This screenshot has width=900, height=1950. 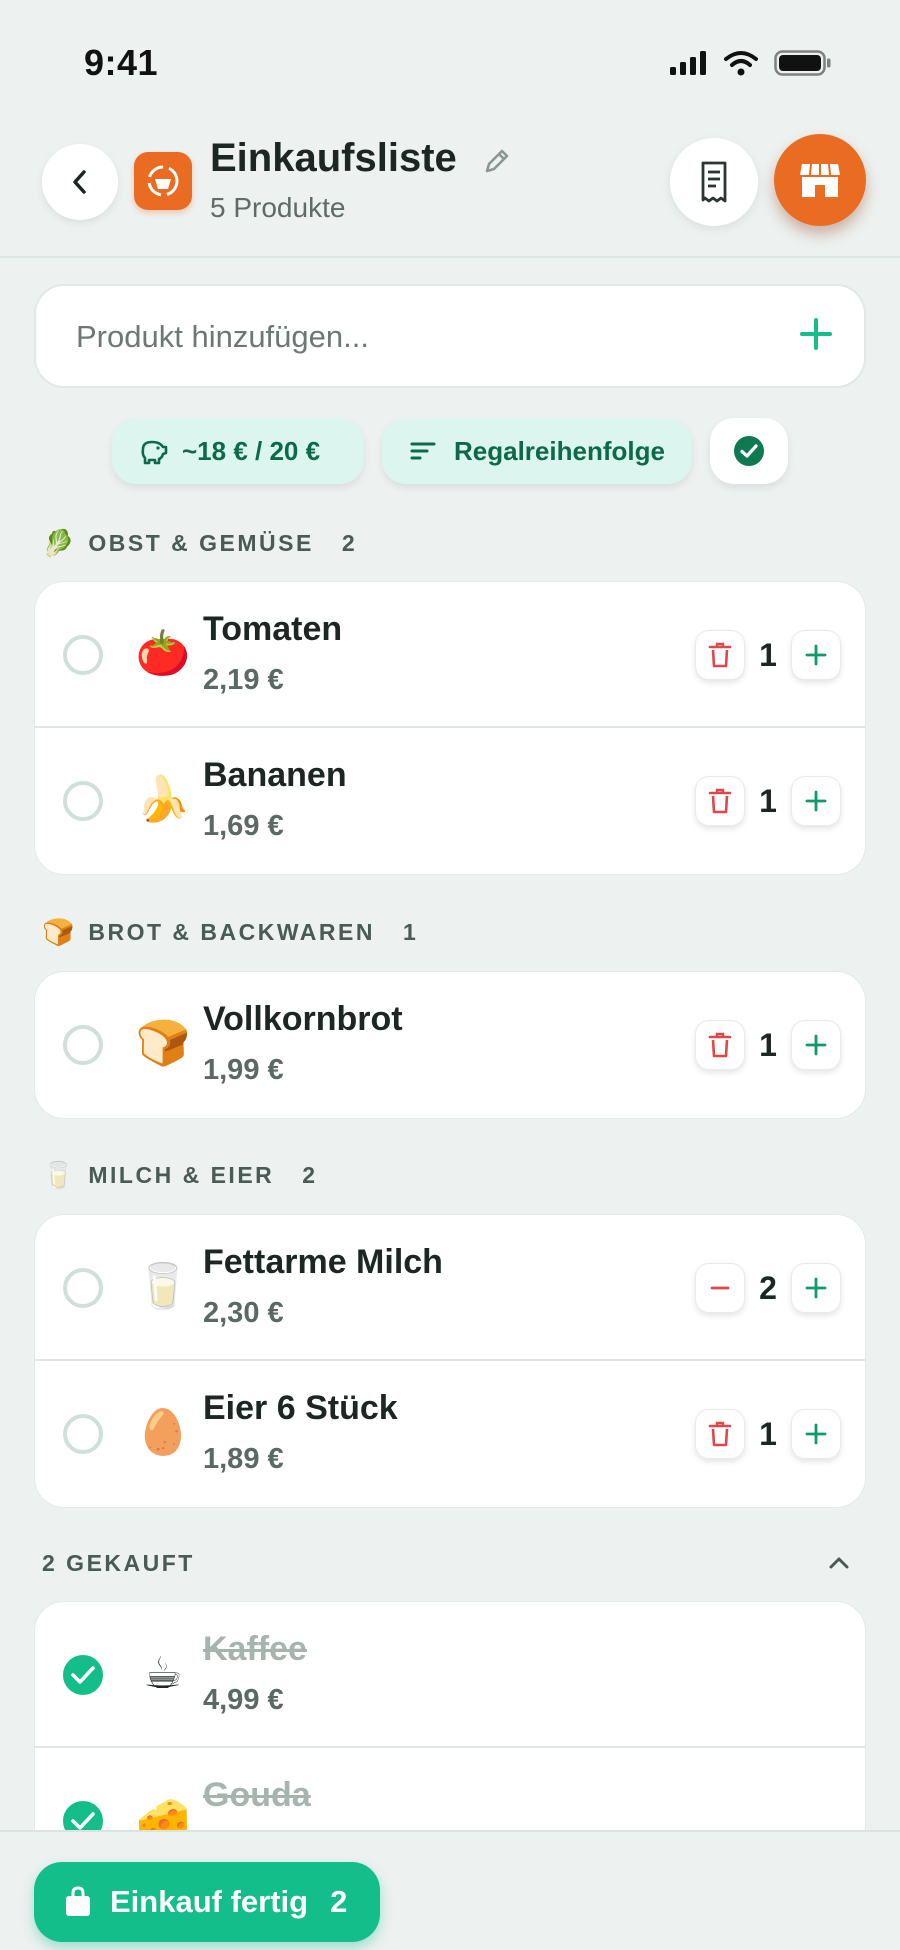 I want to click on pencil-icon, so click(x=497, y=161).